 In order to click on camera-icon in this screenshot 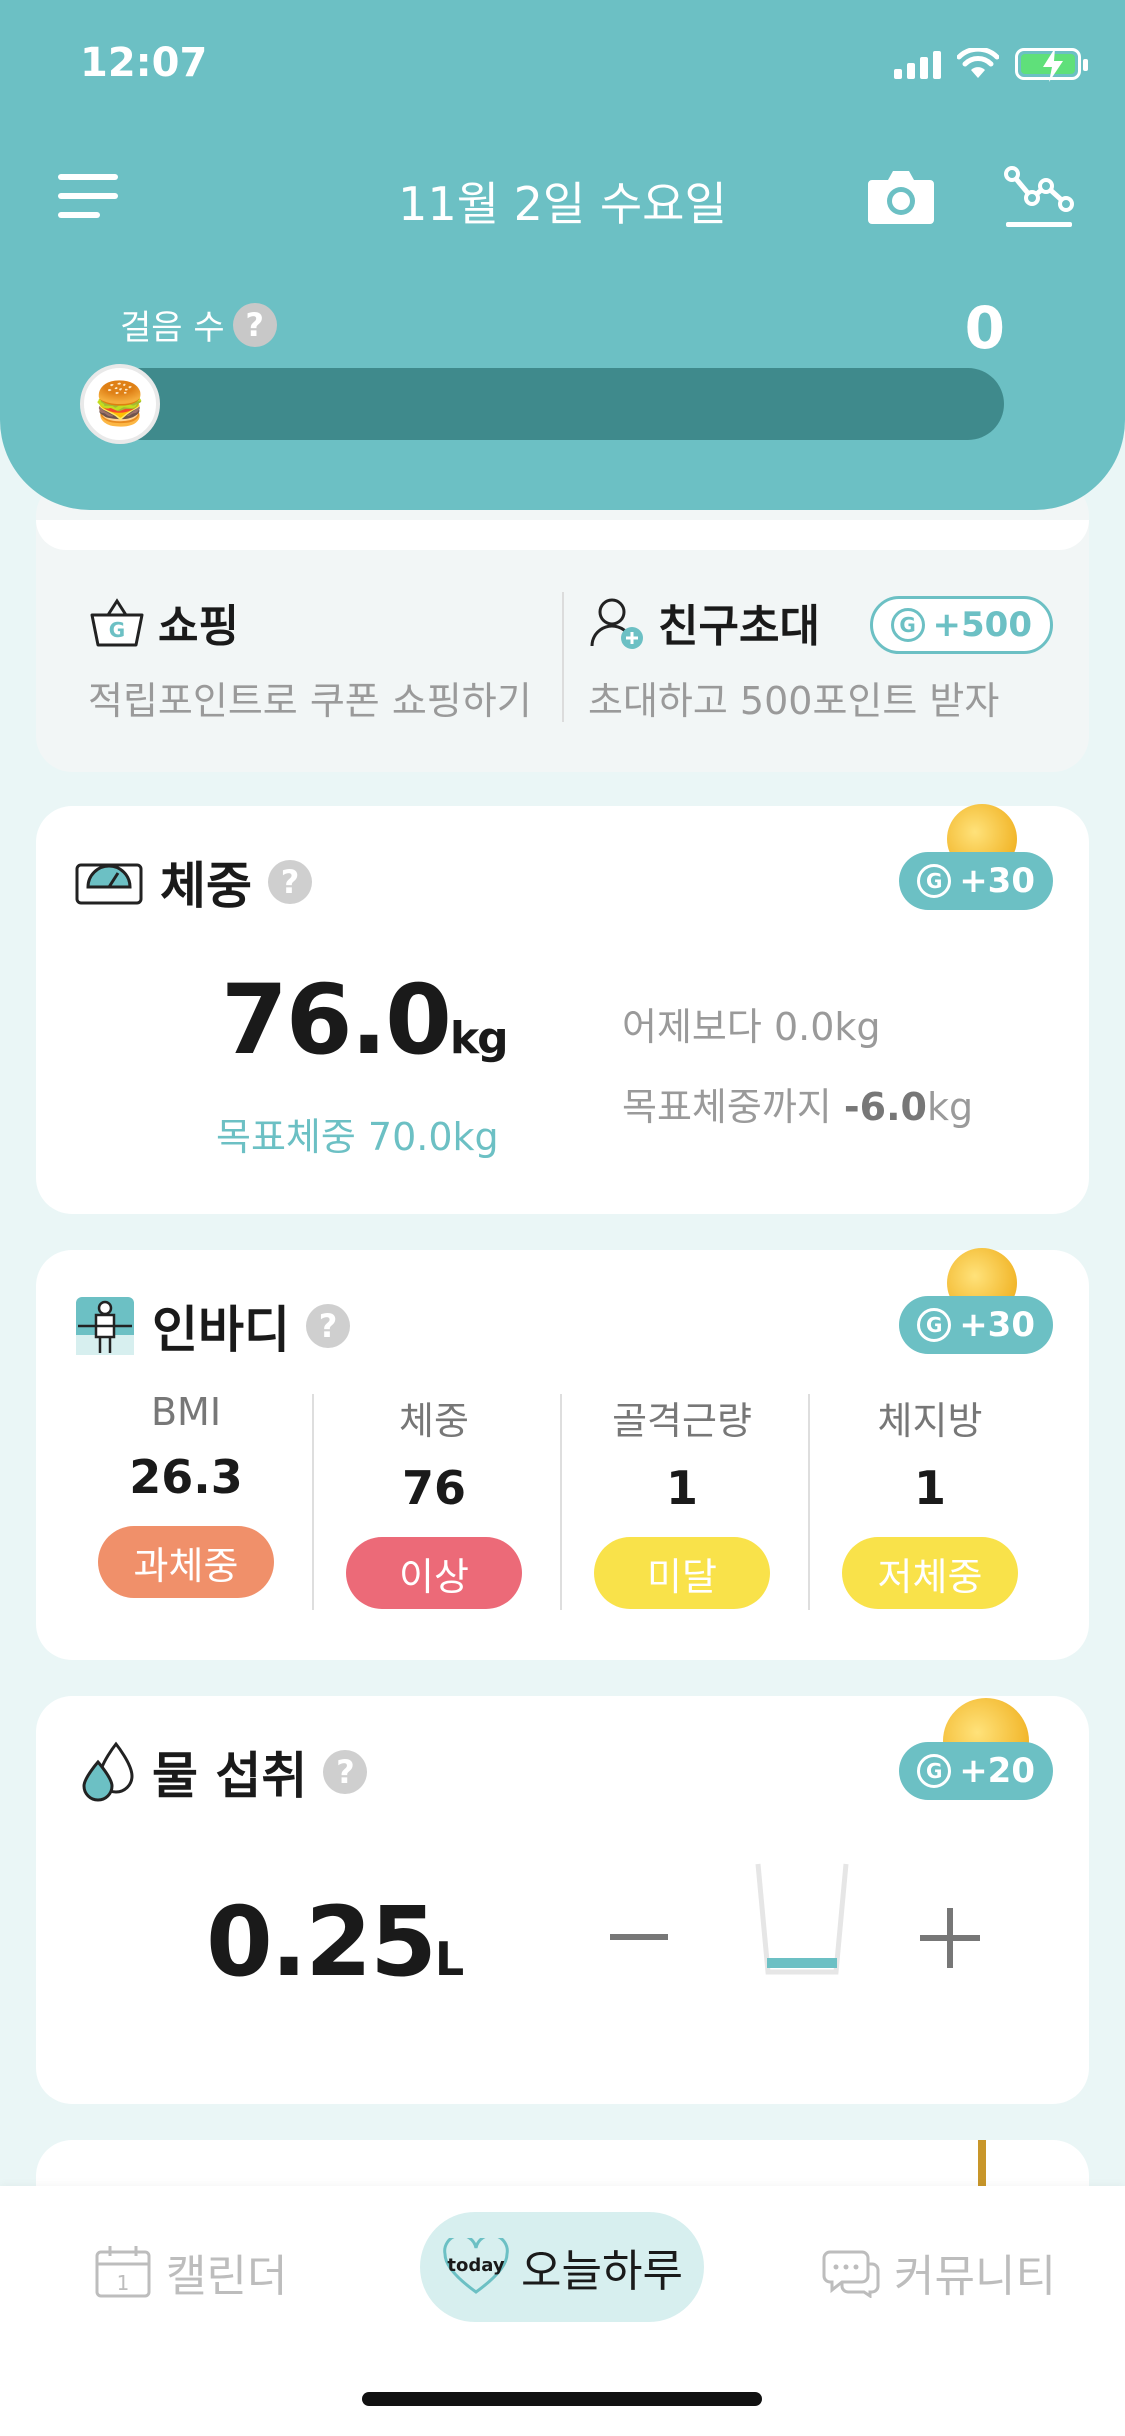, I will do `click(901, 196)`.